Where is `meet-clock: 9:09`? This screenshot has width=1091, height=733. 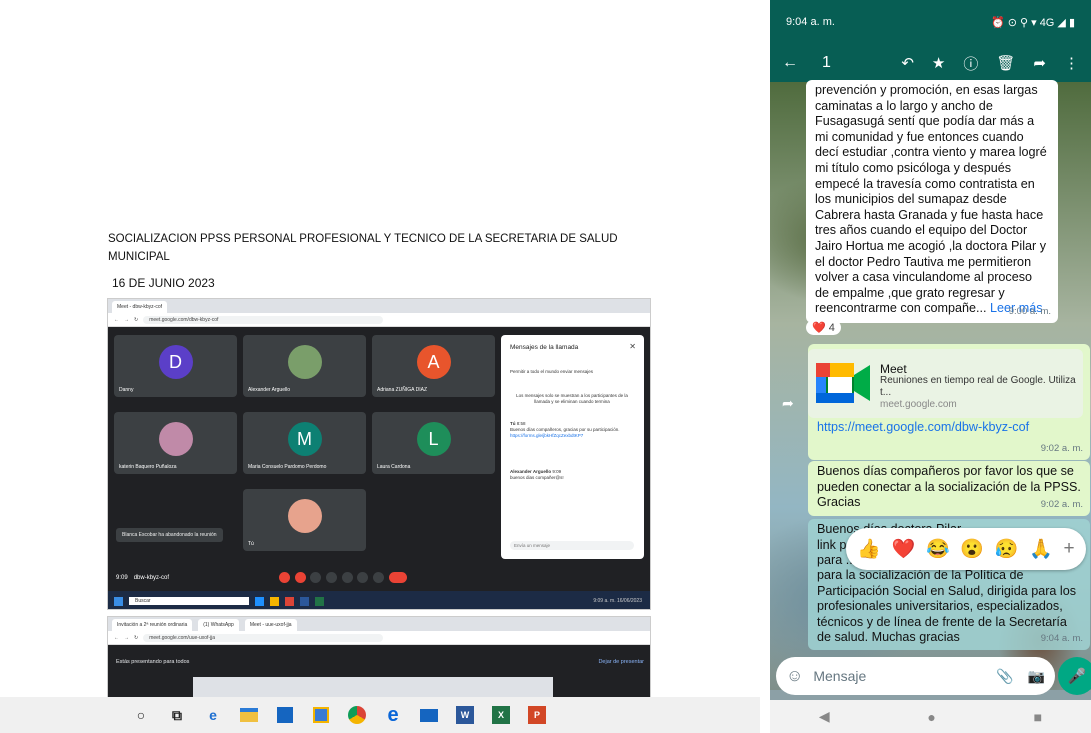
meet-clock: 9:09 is located at coordinates (122, 578).